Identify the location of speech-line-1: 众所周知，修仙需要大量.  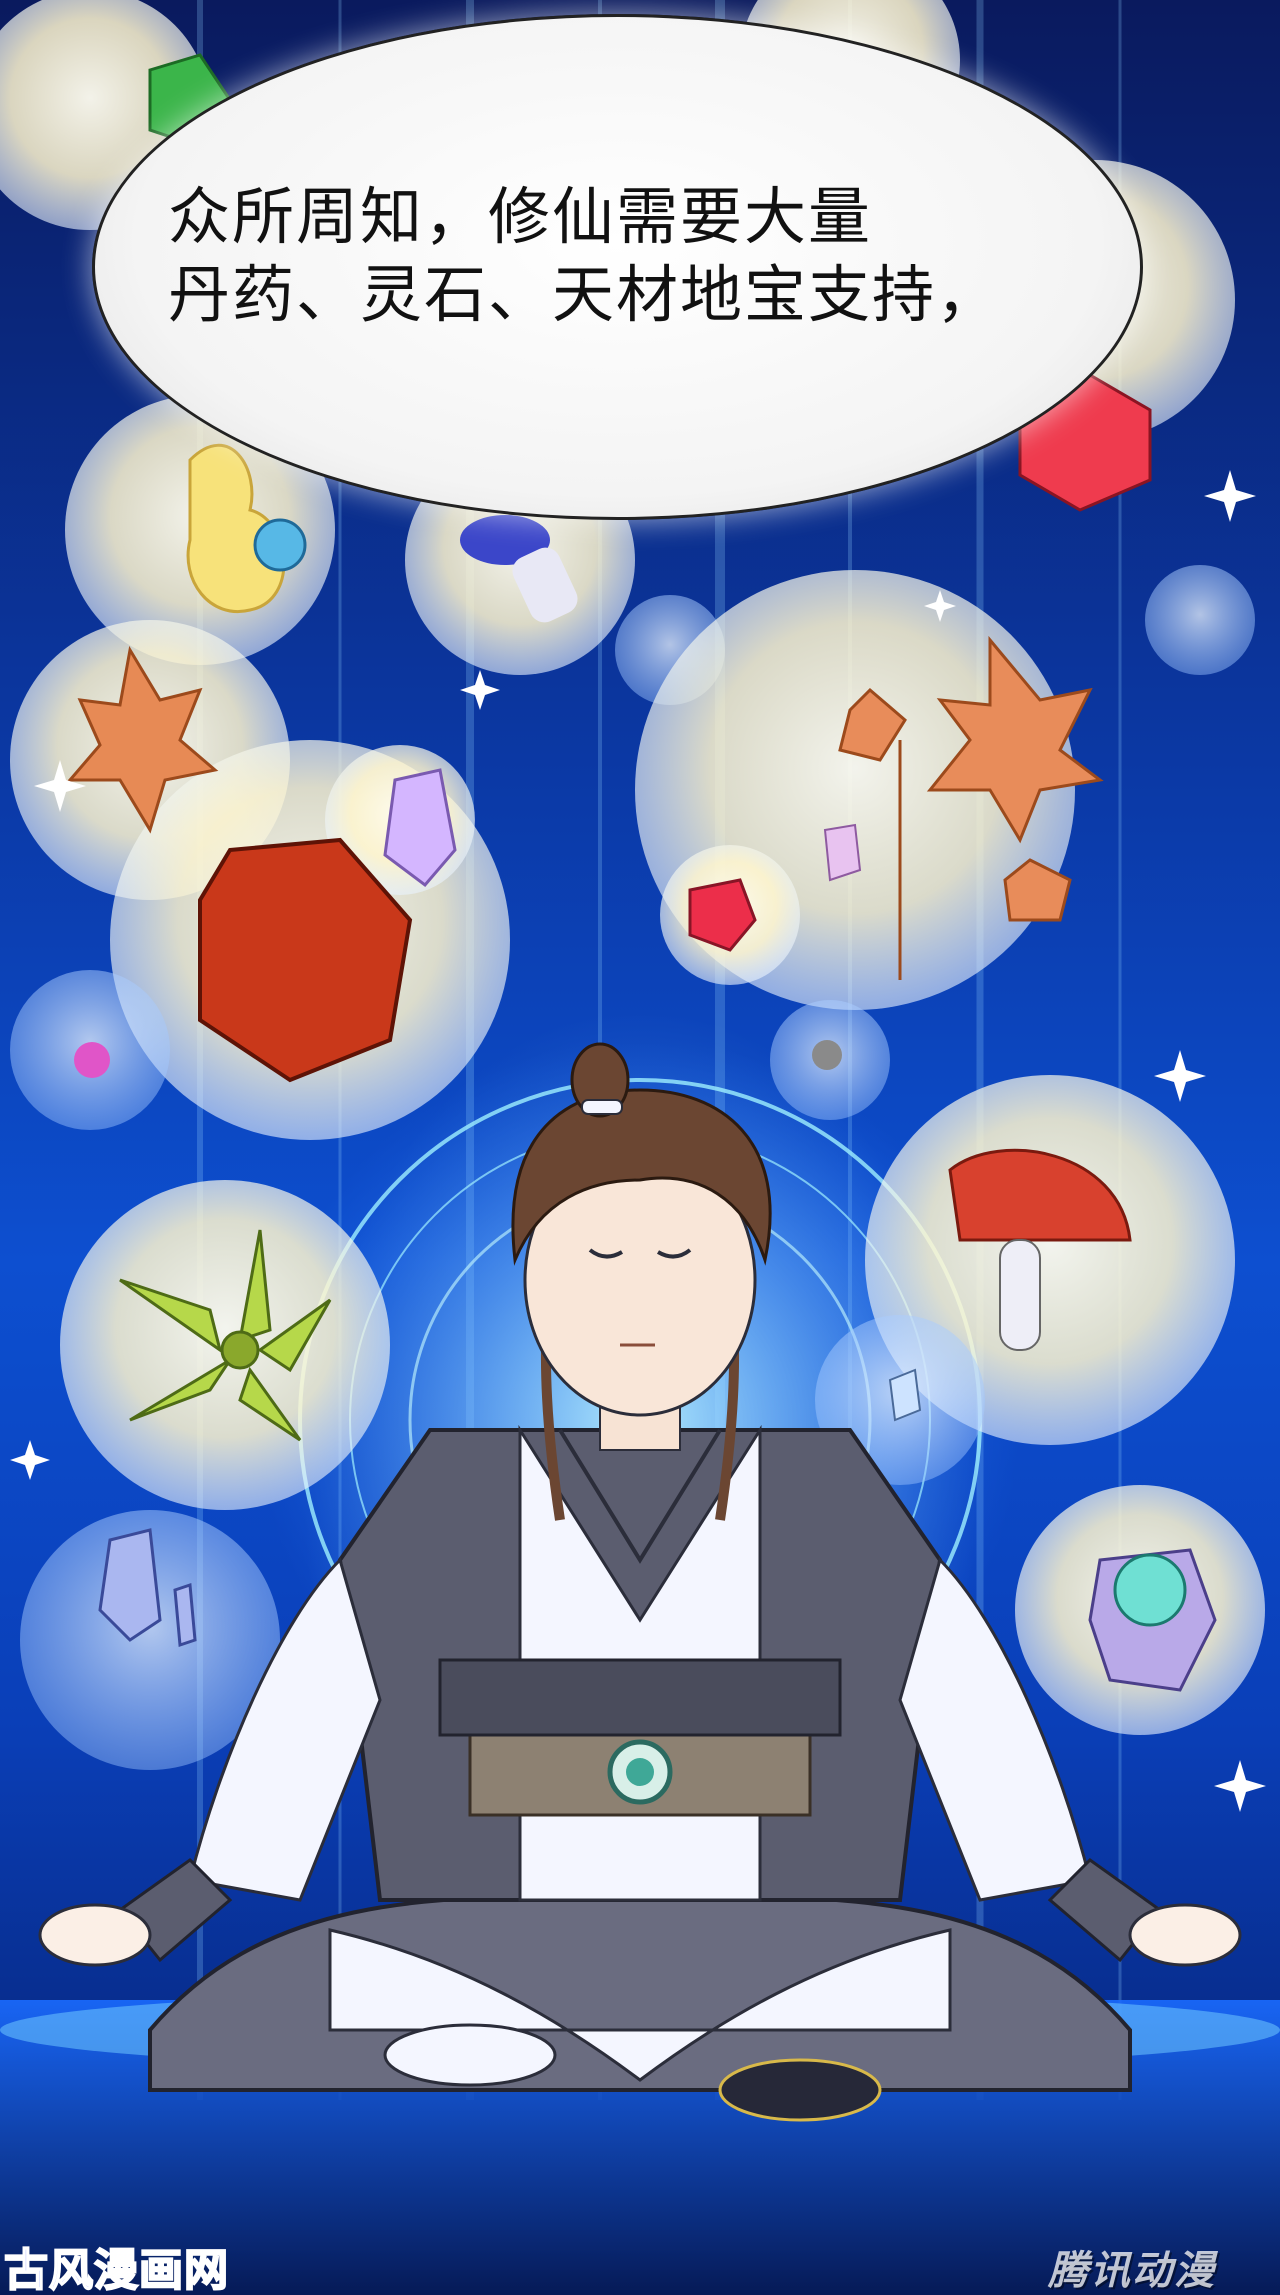
(520, 216).